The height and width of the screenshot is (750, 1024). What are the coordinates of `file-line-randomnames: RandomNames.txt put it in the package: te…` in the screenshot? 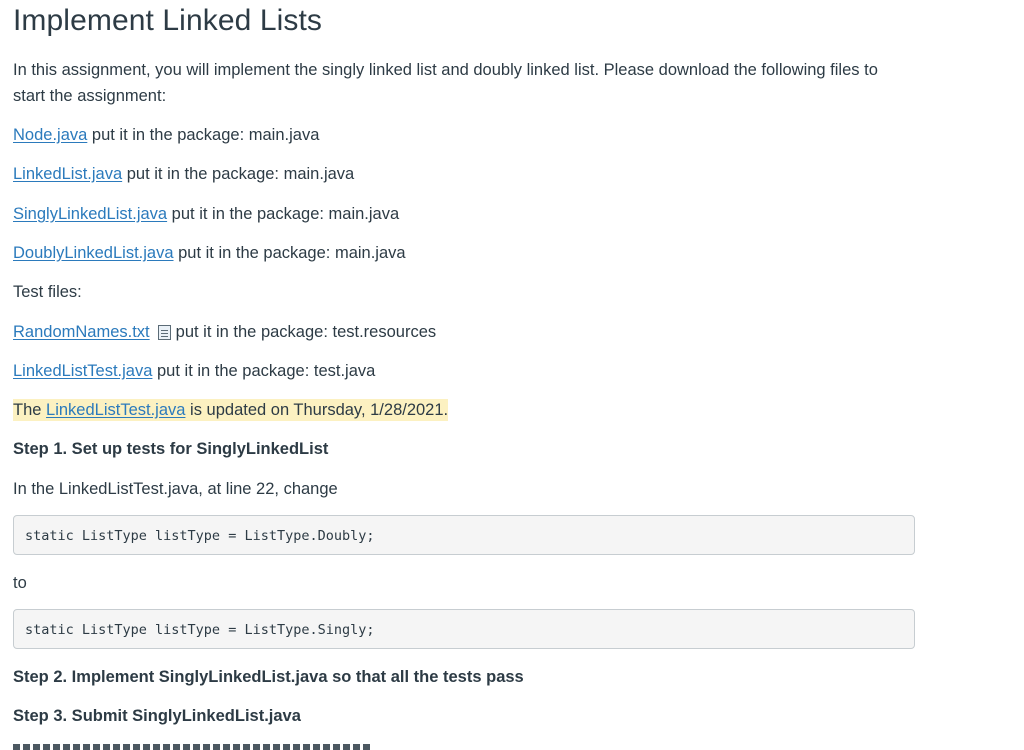 It's located at (224, 332).